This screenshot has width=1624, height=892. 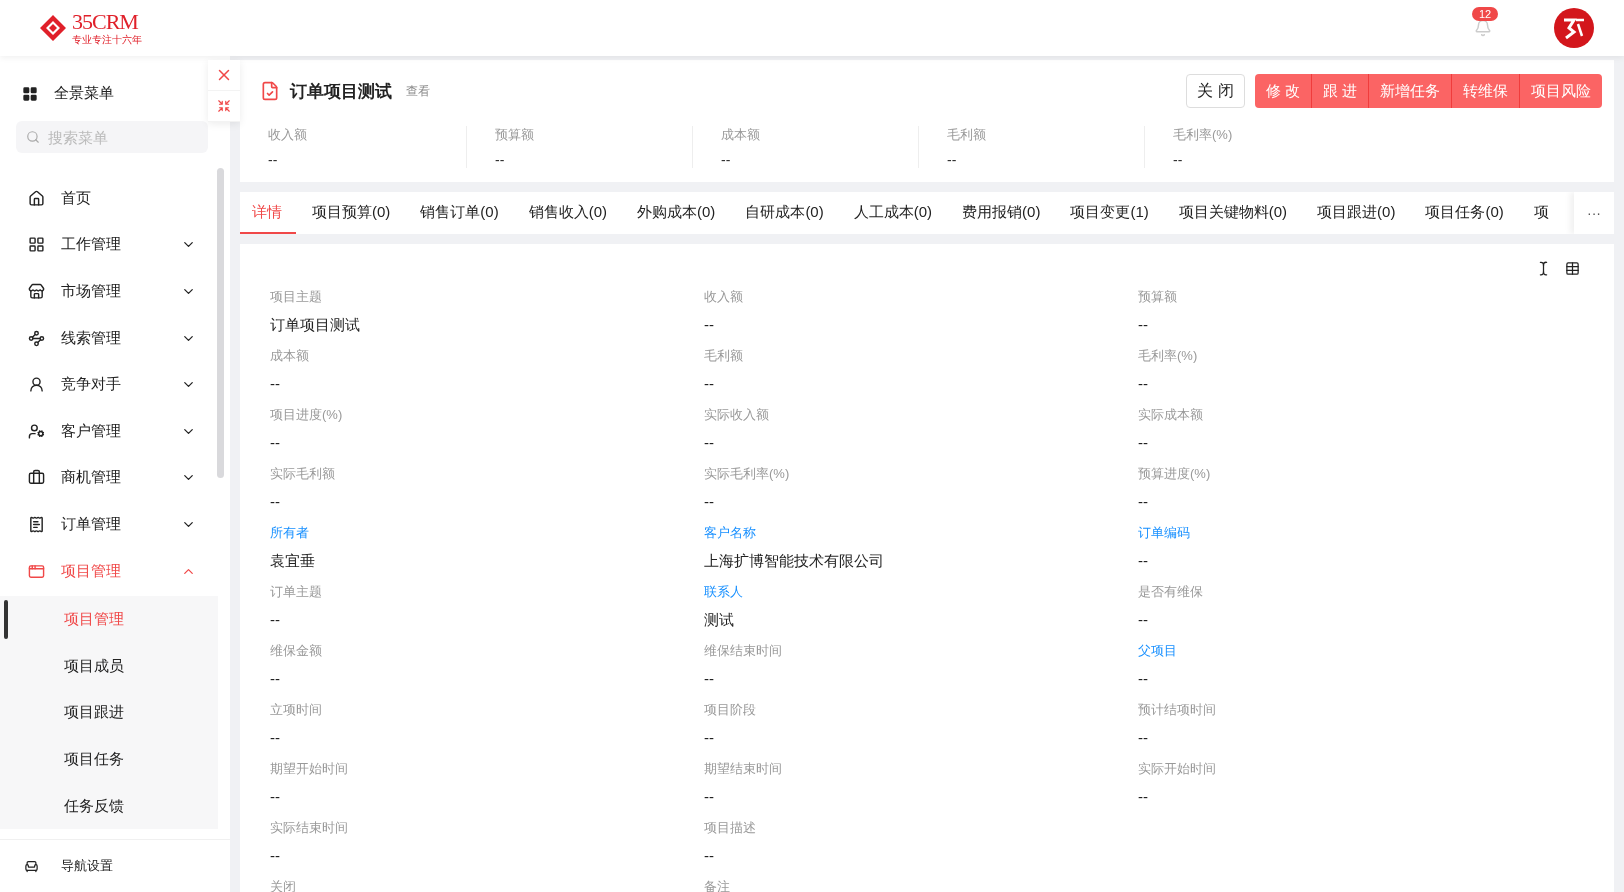 What do you see at coordinates (1574, 28) in the screenshot?
I see `avatar-icon` at bounding box center [1574, 28].